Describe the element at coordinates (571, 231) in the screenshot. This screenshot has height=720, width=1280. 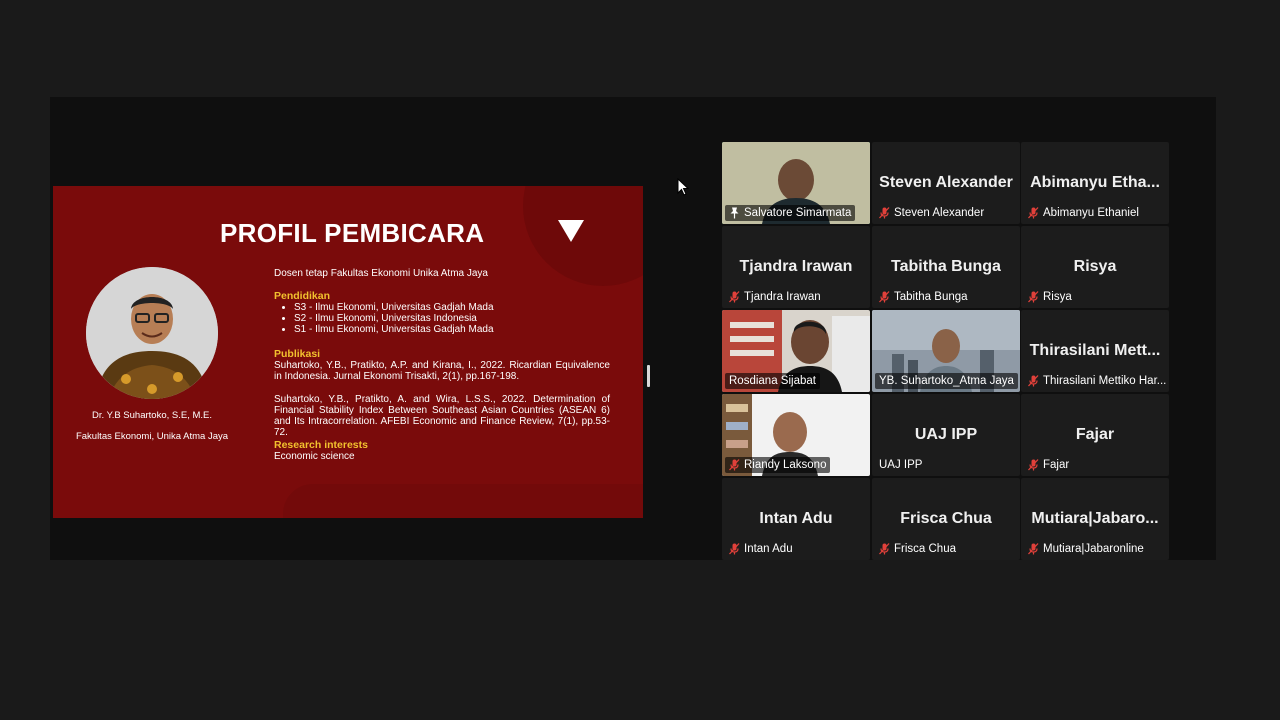
I see `triangle-icon` at that location.